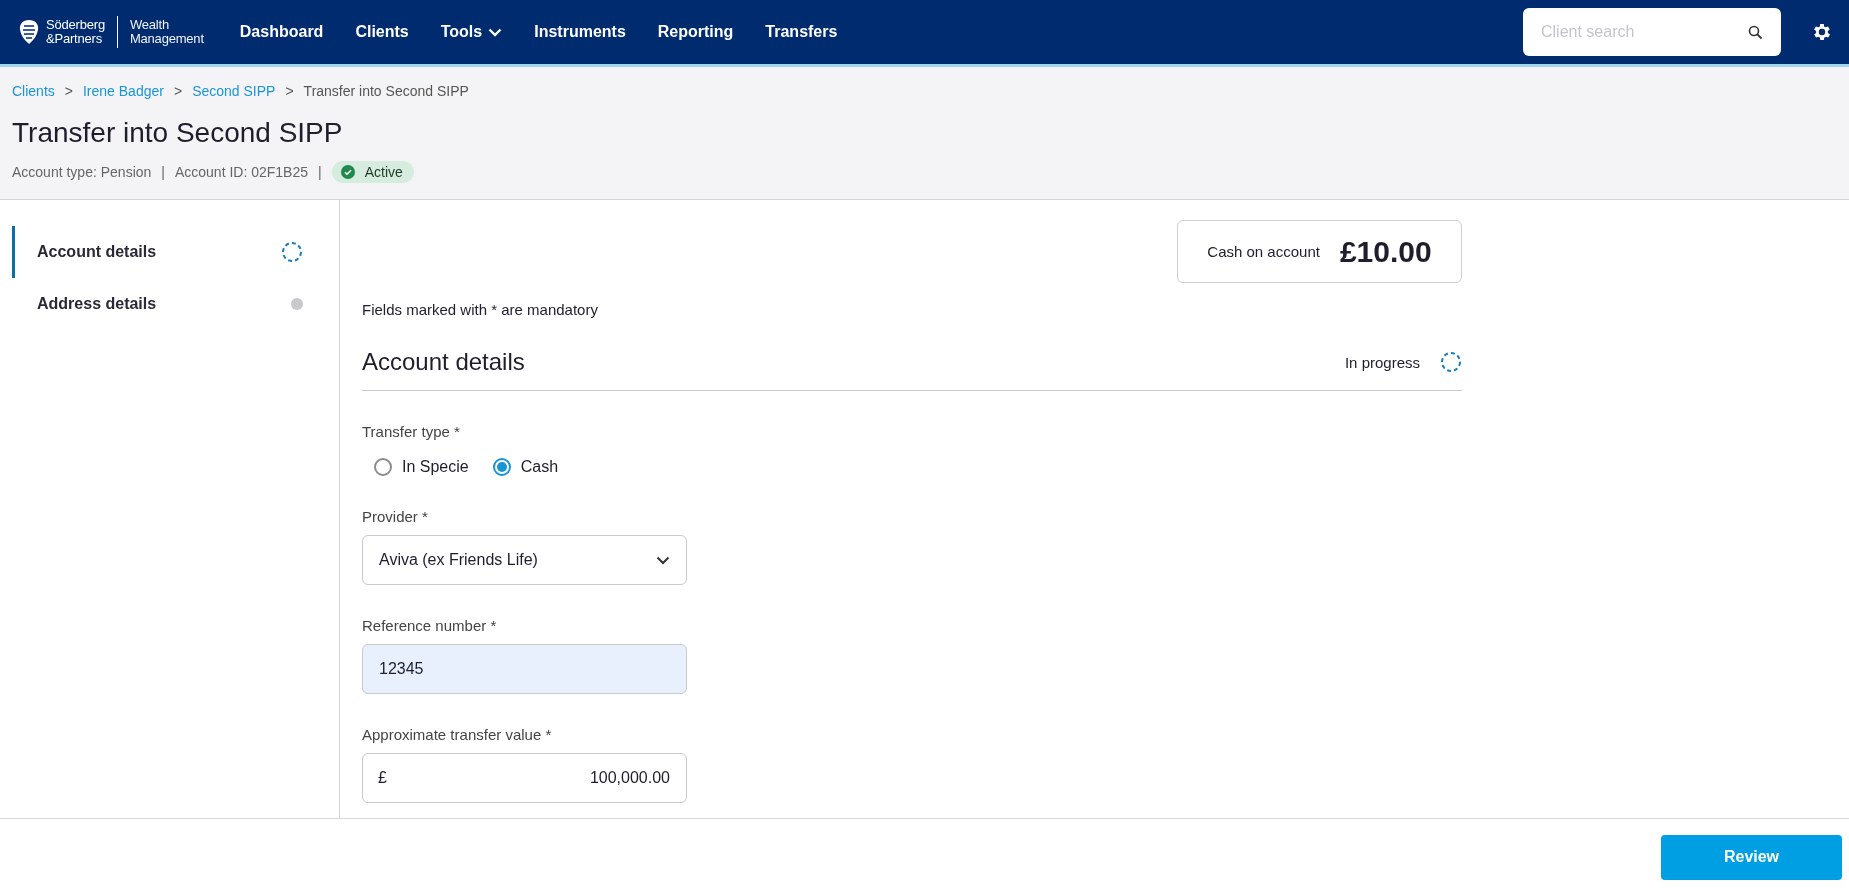  What do you see at coordinates (75, 32) in the screenshot?
I see `brand-name: Söderberg &Partners` at bounding box center [75, 32].